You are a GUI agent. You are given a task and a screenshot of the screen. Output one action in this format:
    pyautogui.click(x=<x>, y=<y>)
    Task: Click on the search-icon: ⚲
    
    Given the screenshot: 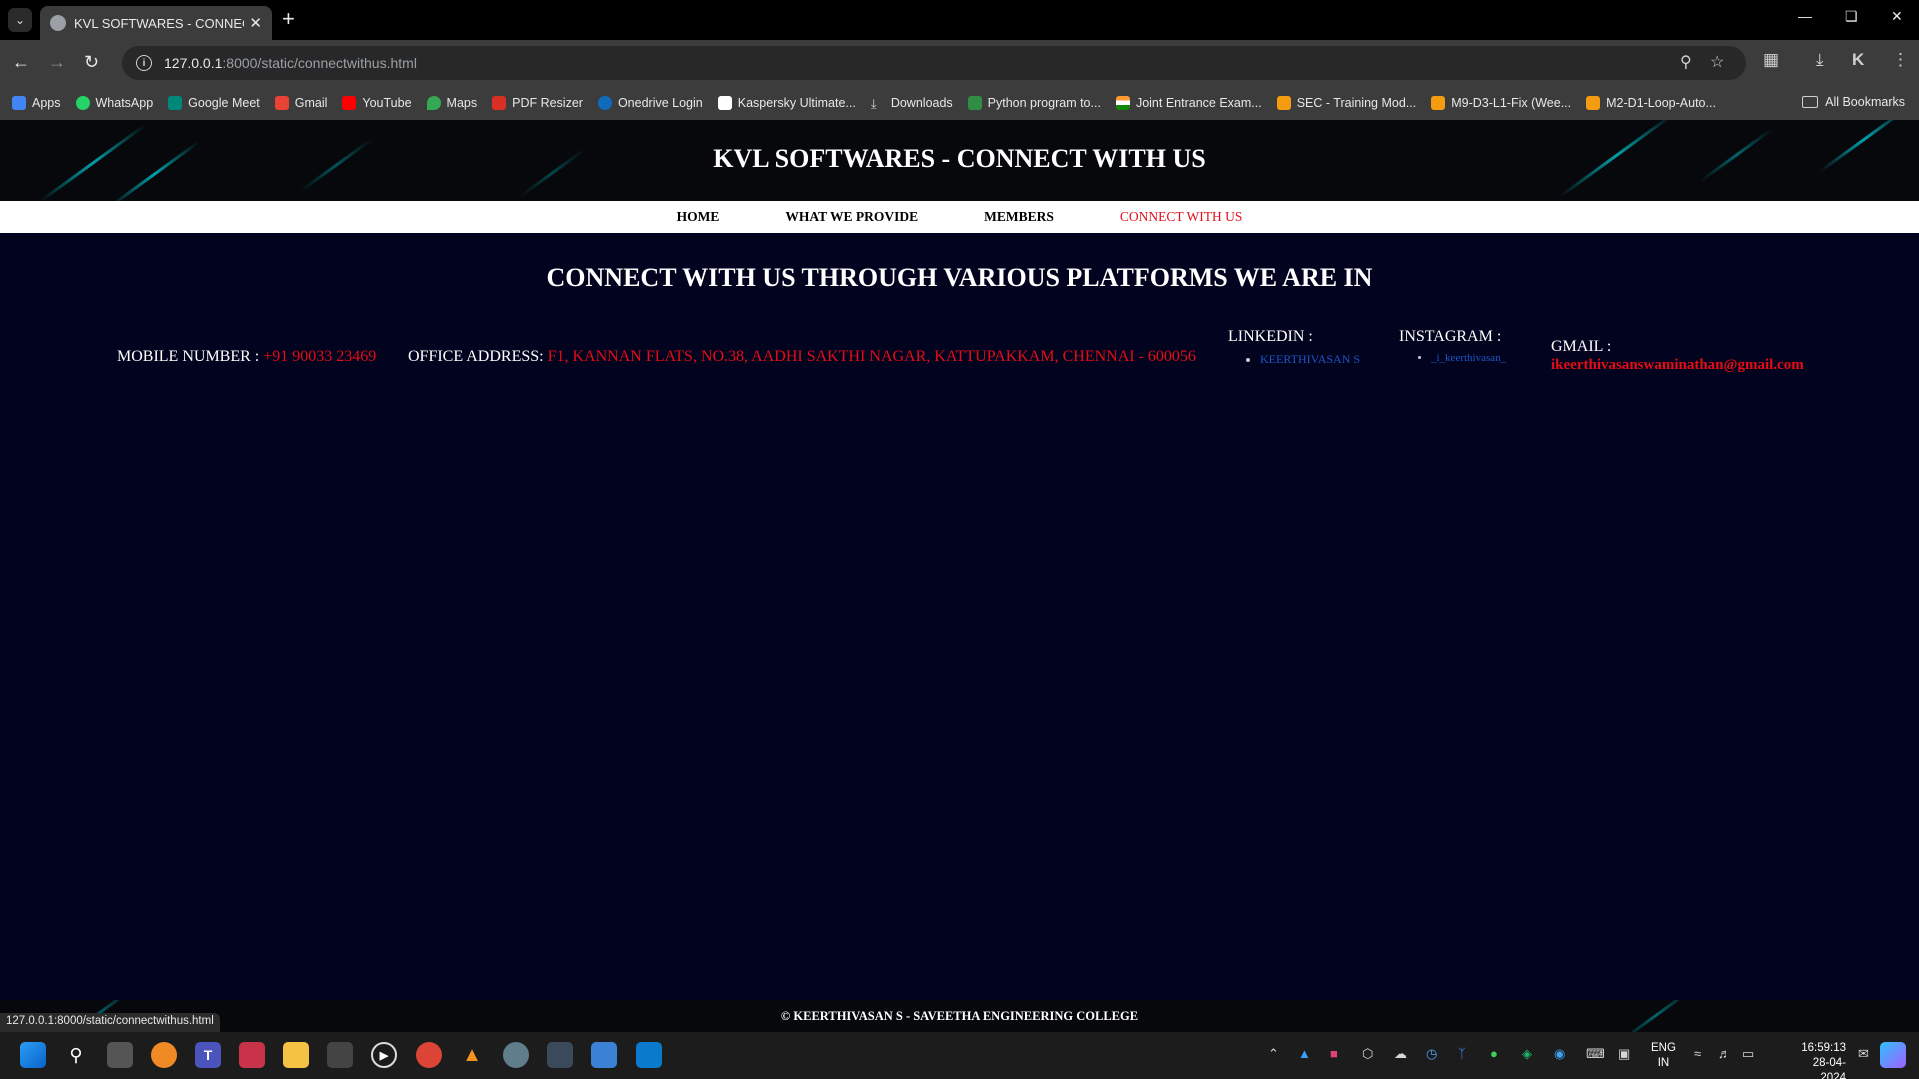 What is the action you would take?
    pyautogui.click(x=76, y=1055)
    